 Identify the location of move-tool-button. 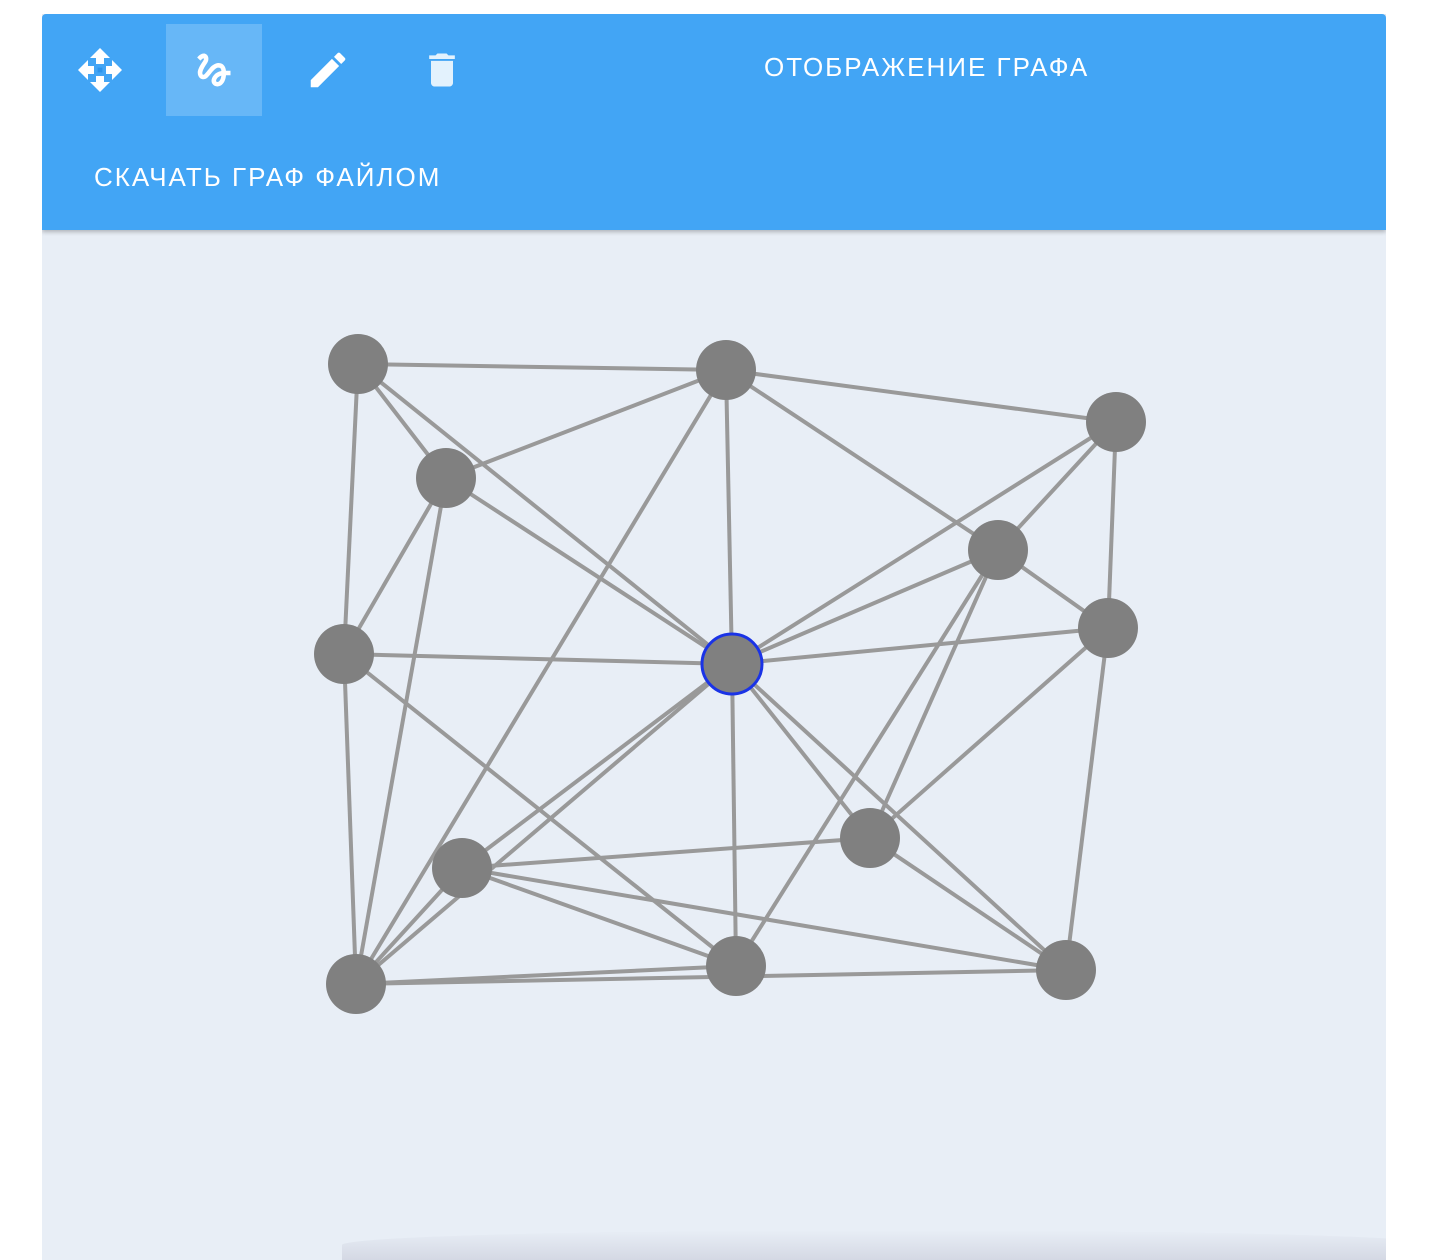
(100, 70).